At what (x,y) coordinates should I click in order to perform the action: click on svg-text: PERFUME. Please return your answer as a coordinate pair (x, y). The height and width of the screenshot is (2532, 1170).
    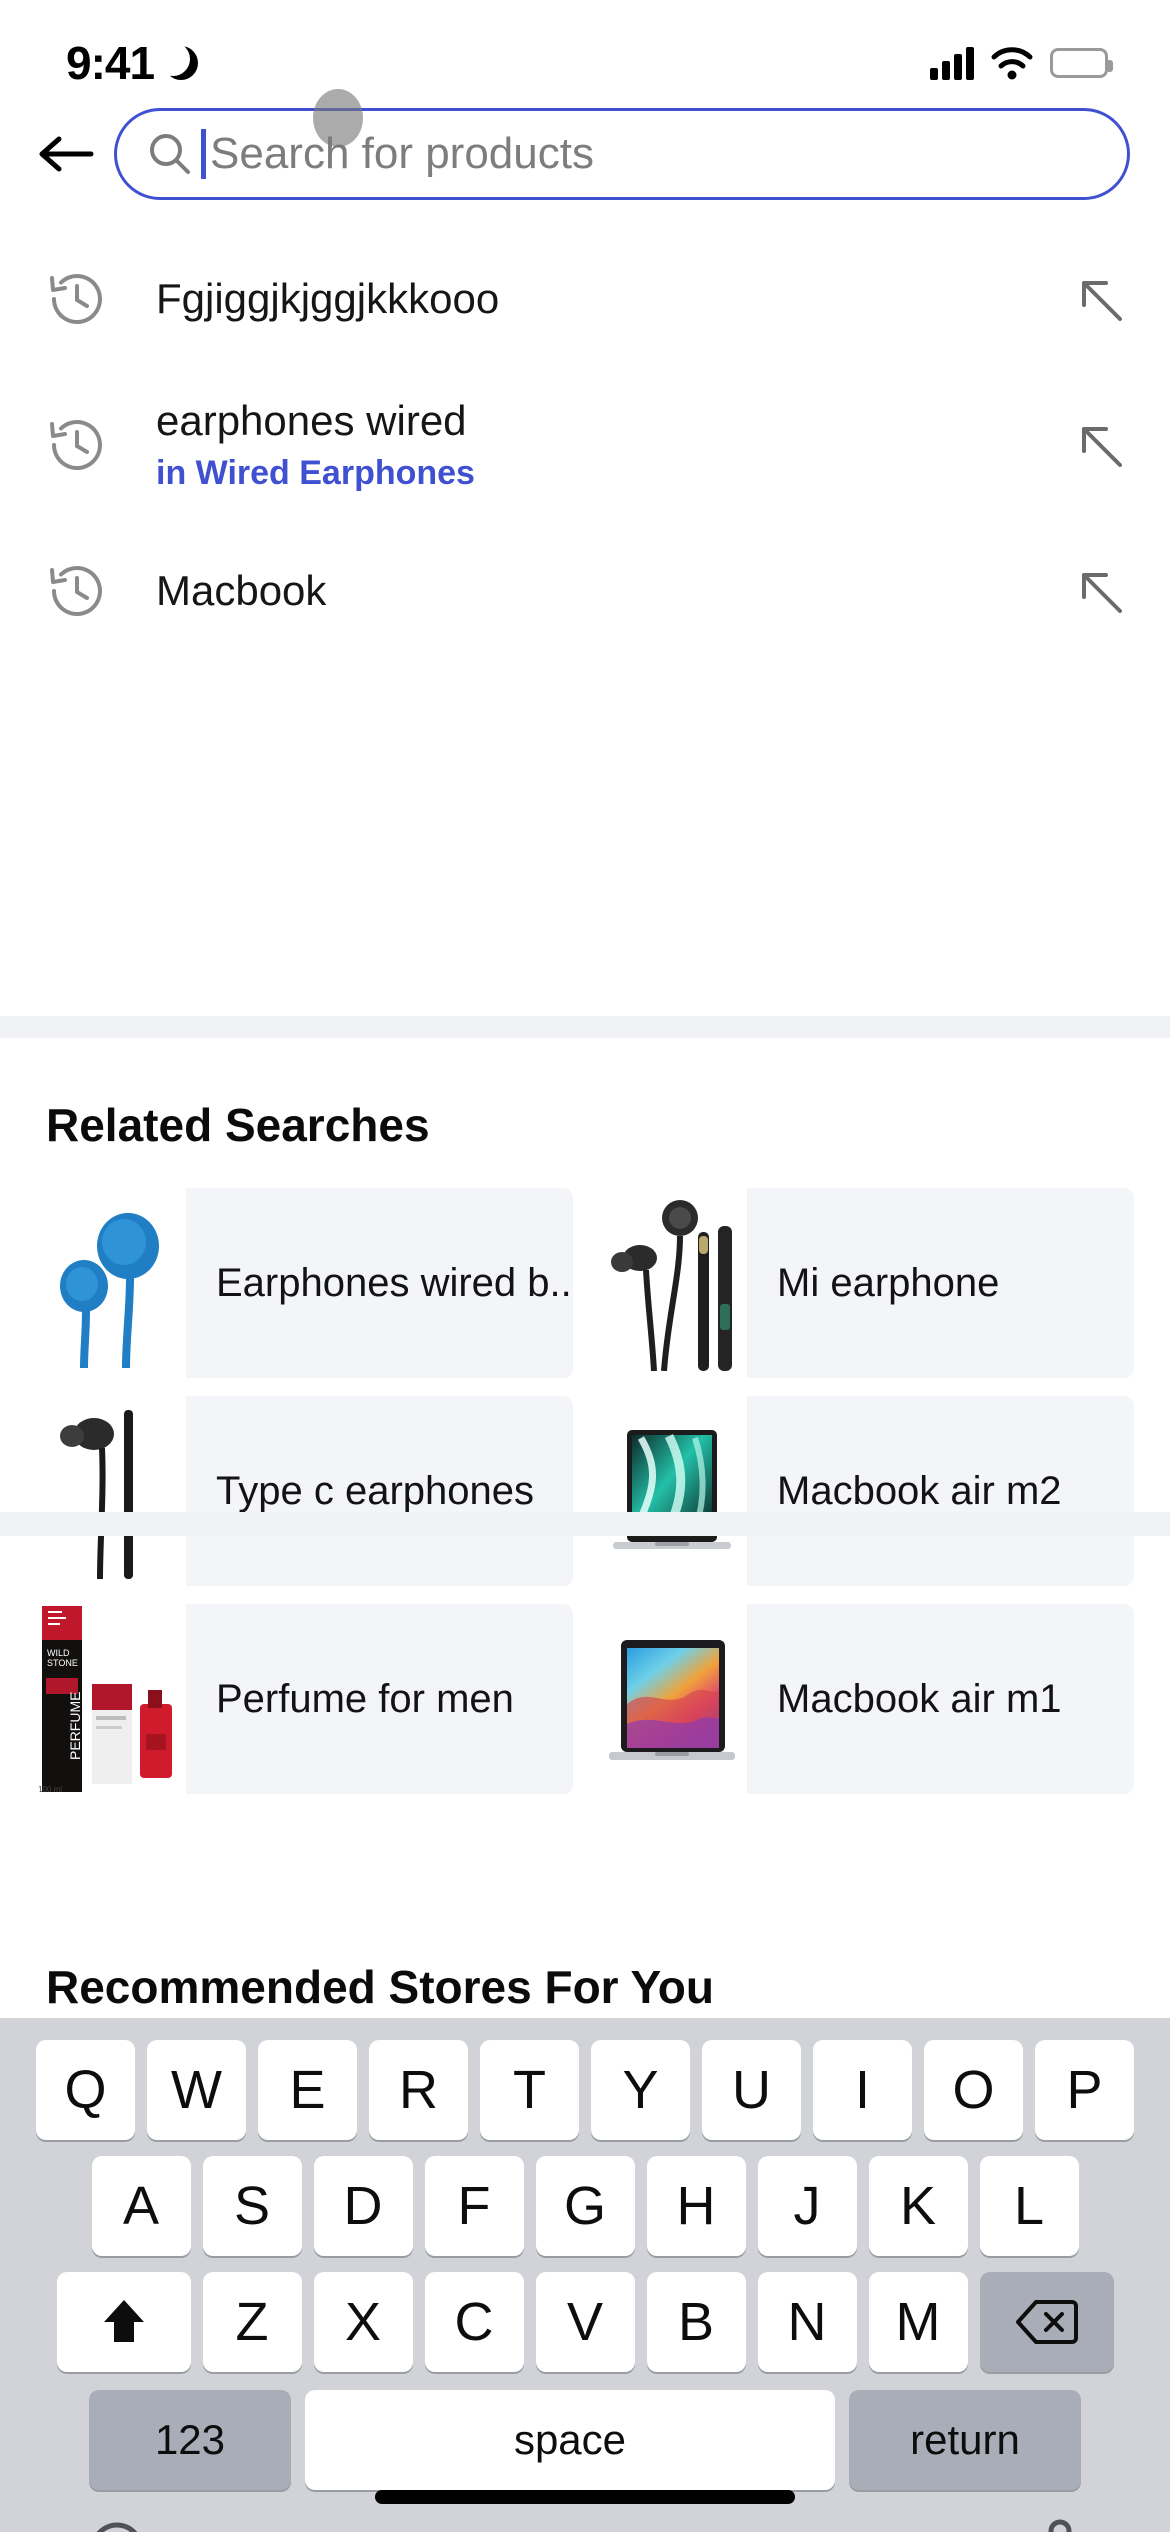
    Looking at the image, I should click on (75, 1726).